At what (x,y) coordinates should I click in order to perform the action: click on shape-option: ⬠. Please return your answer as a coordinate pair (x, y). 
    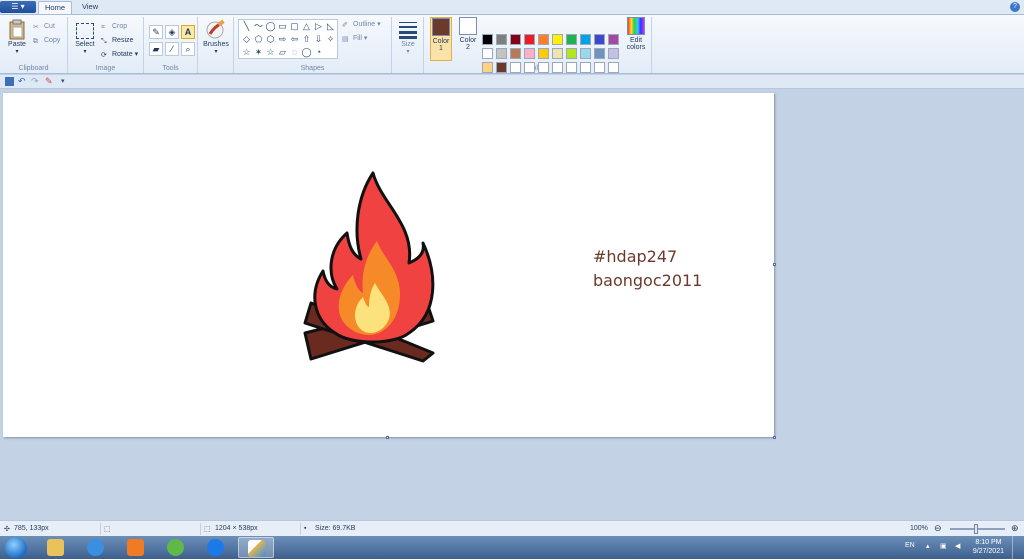
    Looking at the image, I should click on (258, 39).